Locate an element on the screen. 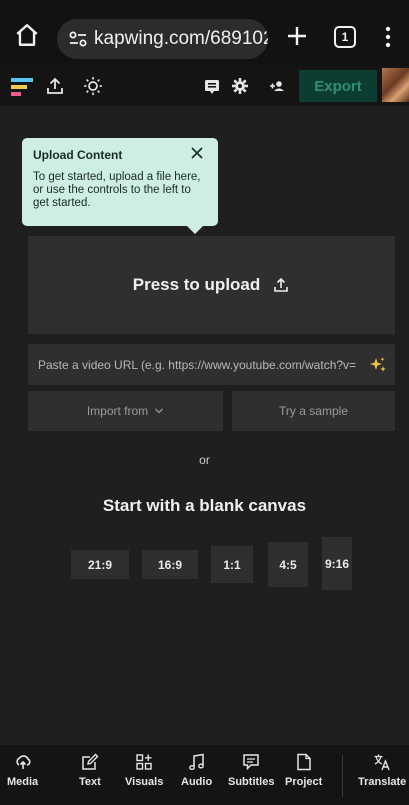 The height and width of the screenshot is (805, 409). ratio-4-5-button: 4:5 is located at coordinates (288, 564).